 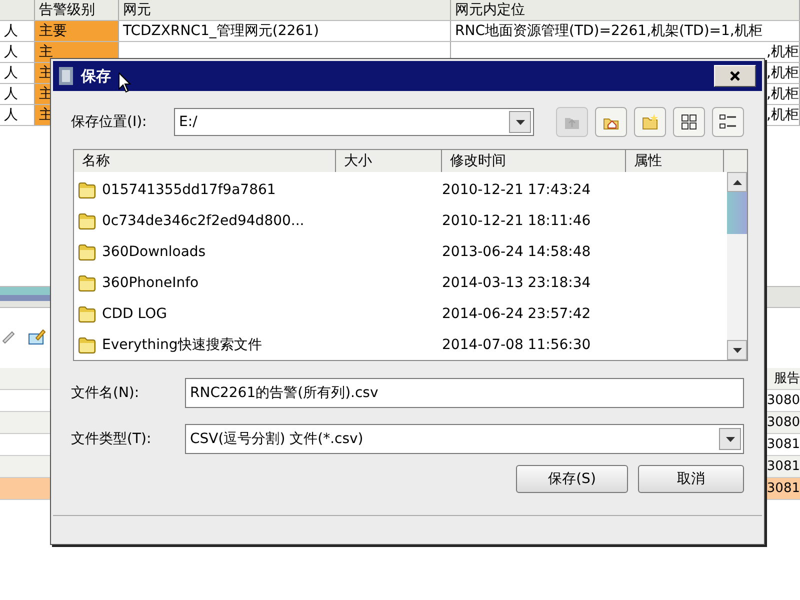 What do you see at coordinates (125, 83) in the screenshot?
I see `cursor-icon` at bounding box center [125, 83].